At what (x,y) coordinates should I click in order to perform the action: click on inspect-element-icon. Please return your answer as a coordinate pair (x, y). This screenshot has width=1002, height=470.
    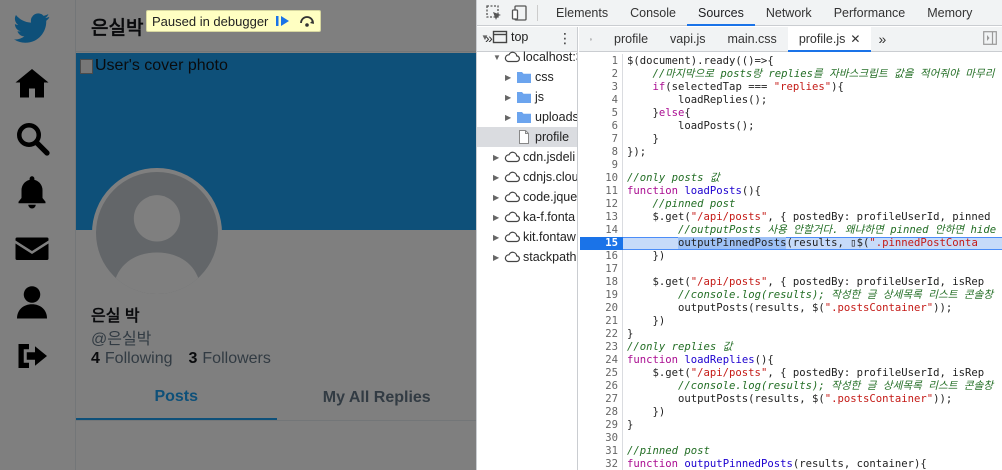
    Looking at the image, I should click on (494, 13).